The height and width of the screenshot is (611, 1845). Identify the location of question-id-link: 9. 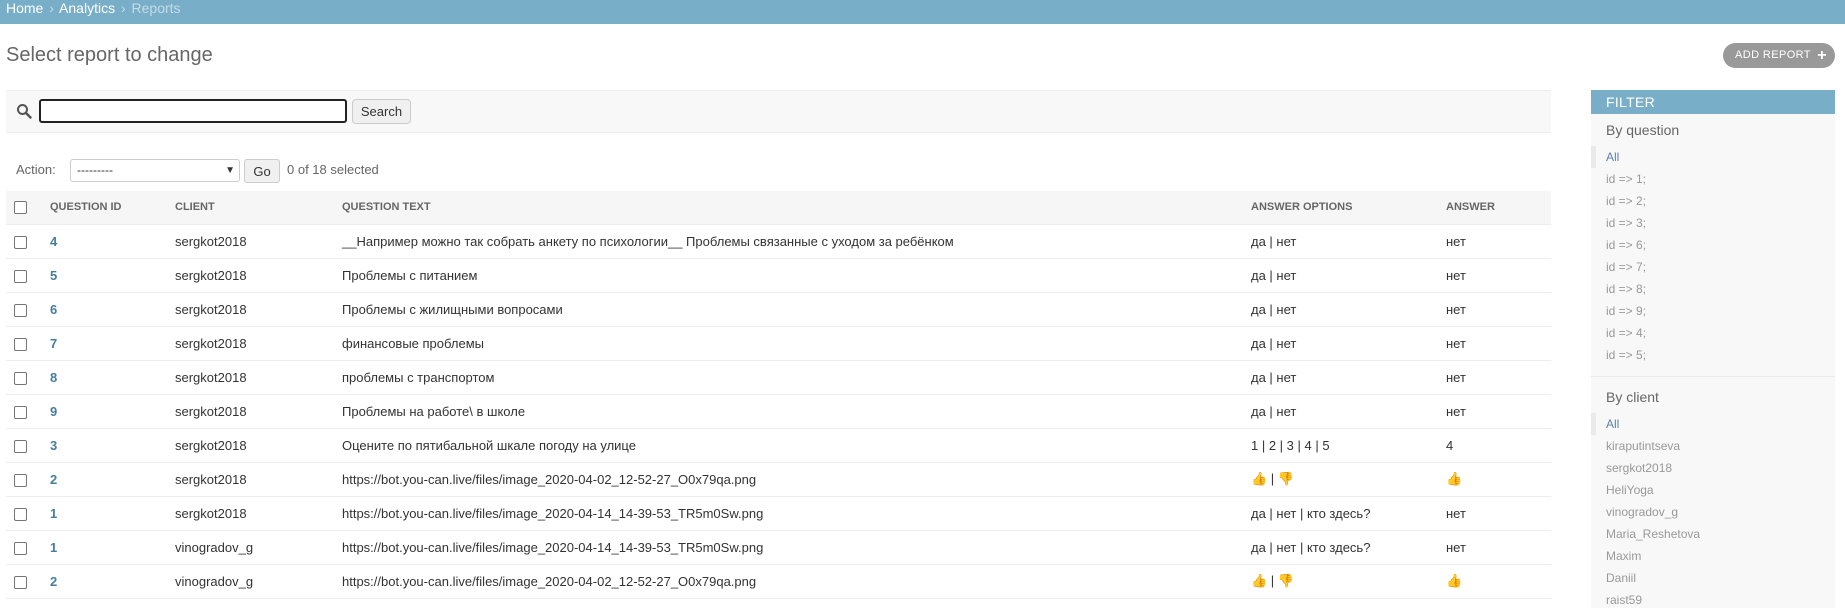
(53, 411).